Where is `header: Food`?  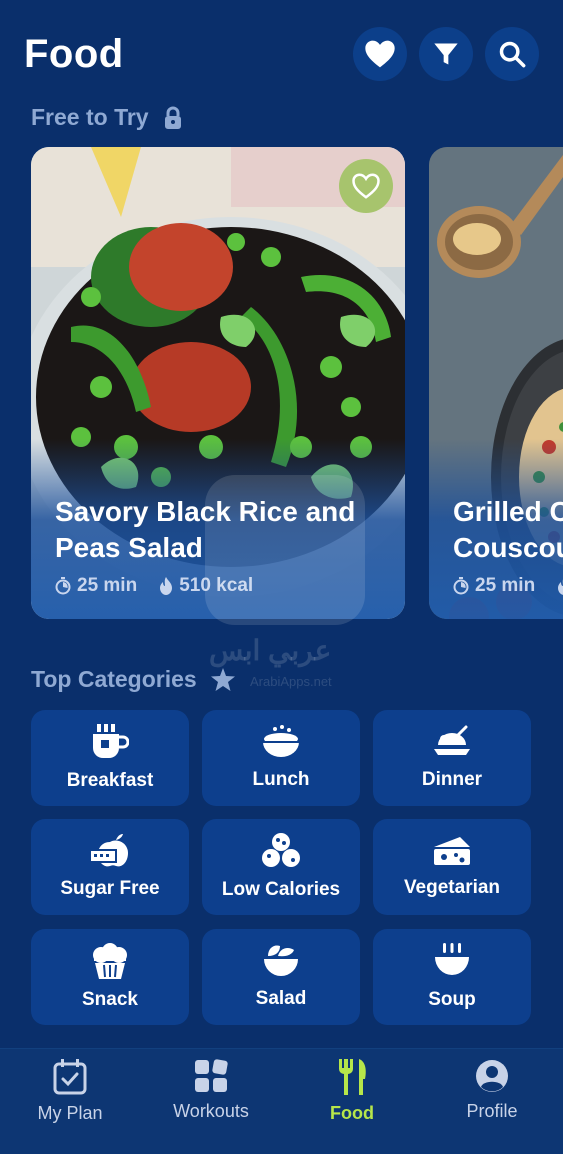
header: Food is located at coordinates (281, 50).